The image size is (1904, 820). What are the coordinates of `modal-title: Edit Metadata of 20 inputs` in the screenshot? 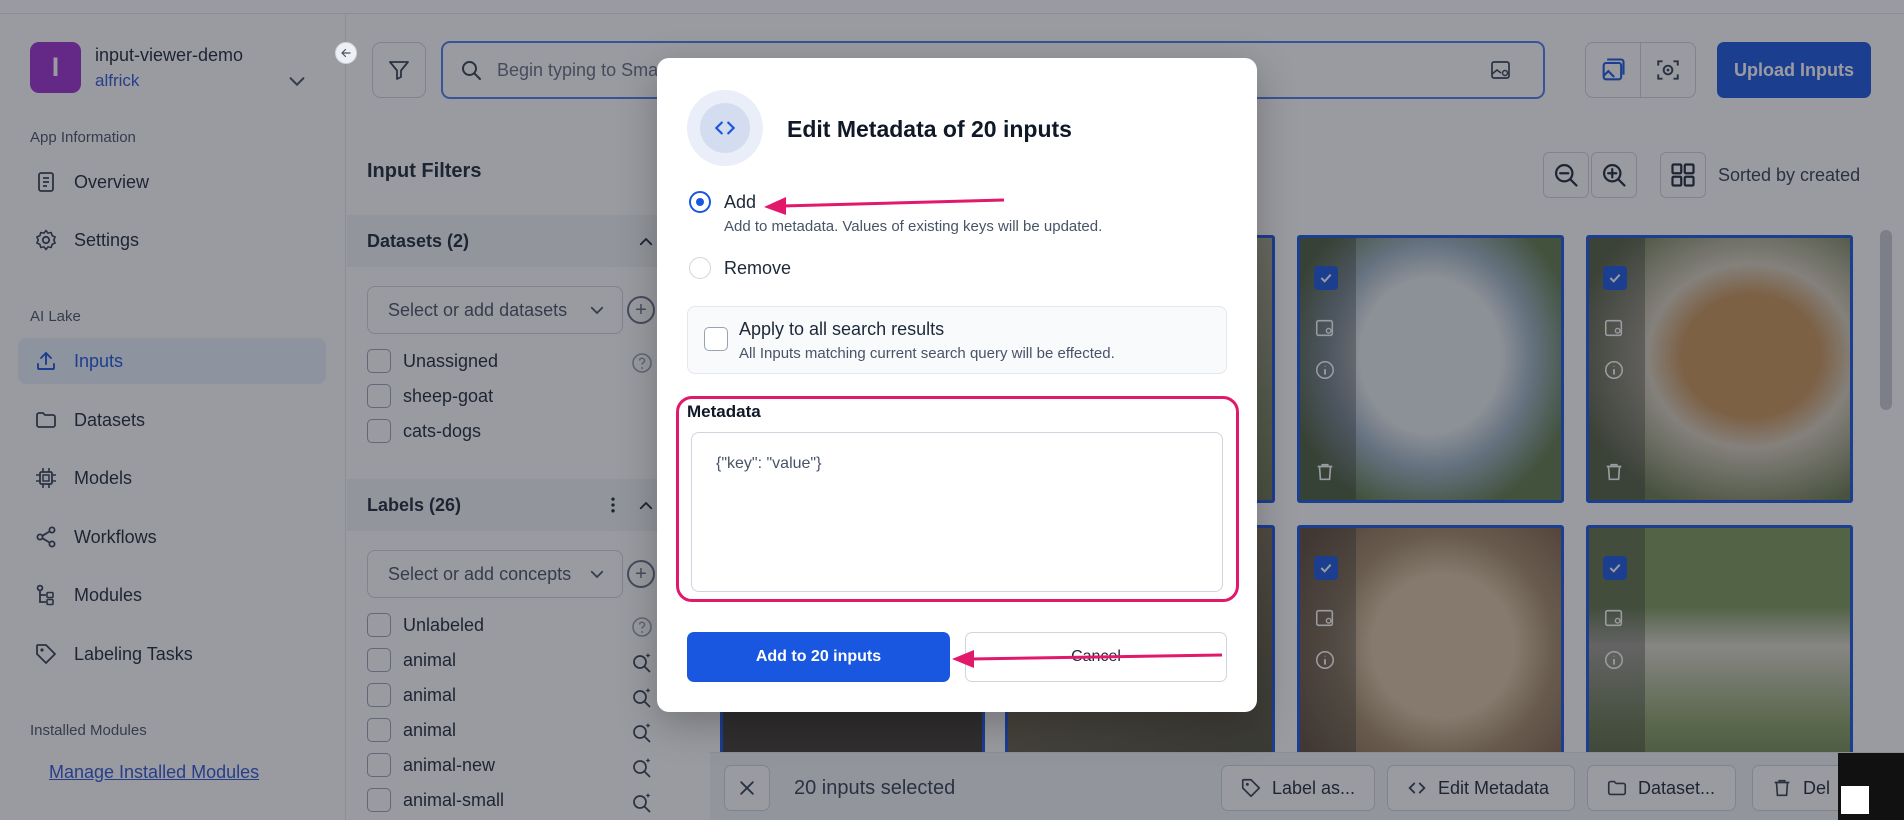 It's located at (929, 129).